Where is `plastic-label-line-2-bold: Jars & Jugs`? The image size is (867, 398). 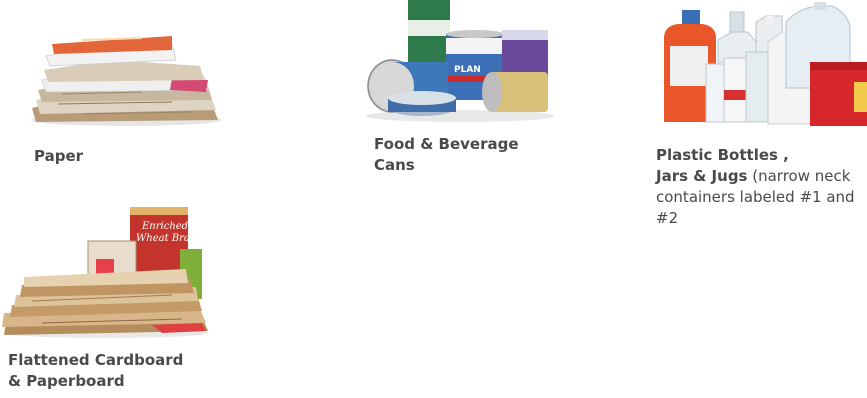
plastic-label-line-2-bold: Jars & Jugs is located at coordinates (702, 176).